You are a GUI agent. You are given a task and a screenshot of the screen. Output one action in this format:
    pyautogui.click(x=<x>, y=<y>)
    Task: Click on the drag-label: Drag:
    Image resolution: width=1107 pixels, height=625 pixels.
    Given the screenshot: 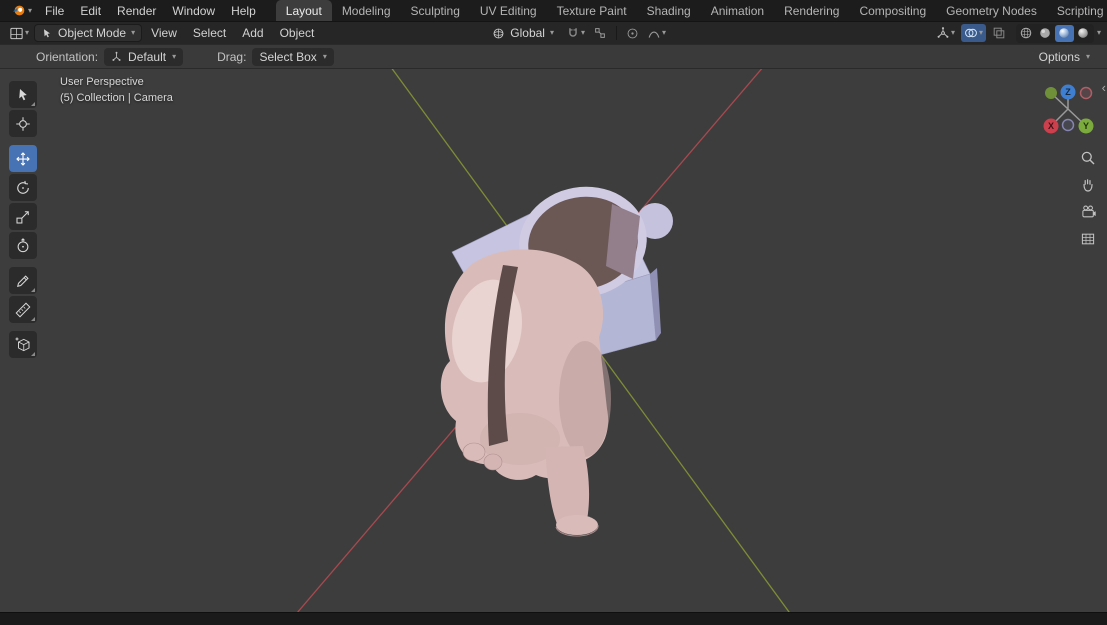 What is the action you would take?
    pyautogui.click(x=232, y=56)
    